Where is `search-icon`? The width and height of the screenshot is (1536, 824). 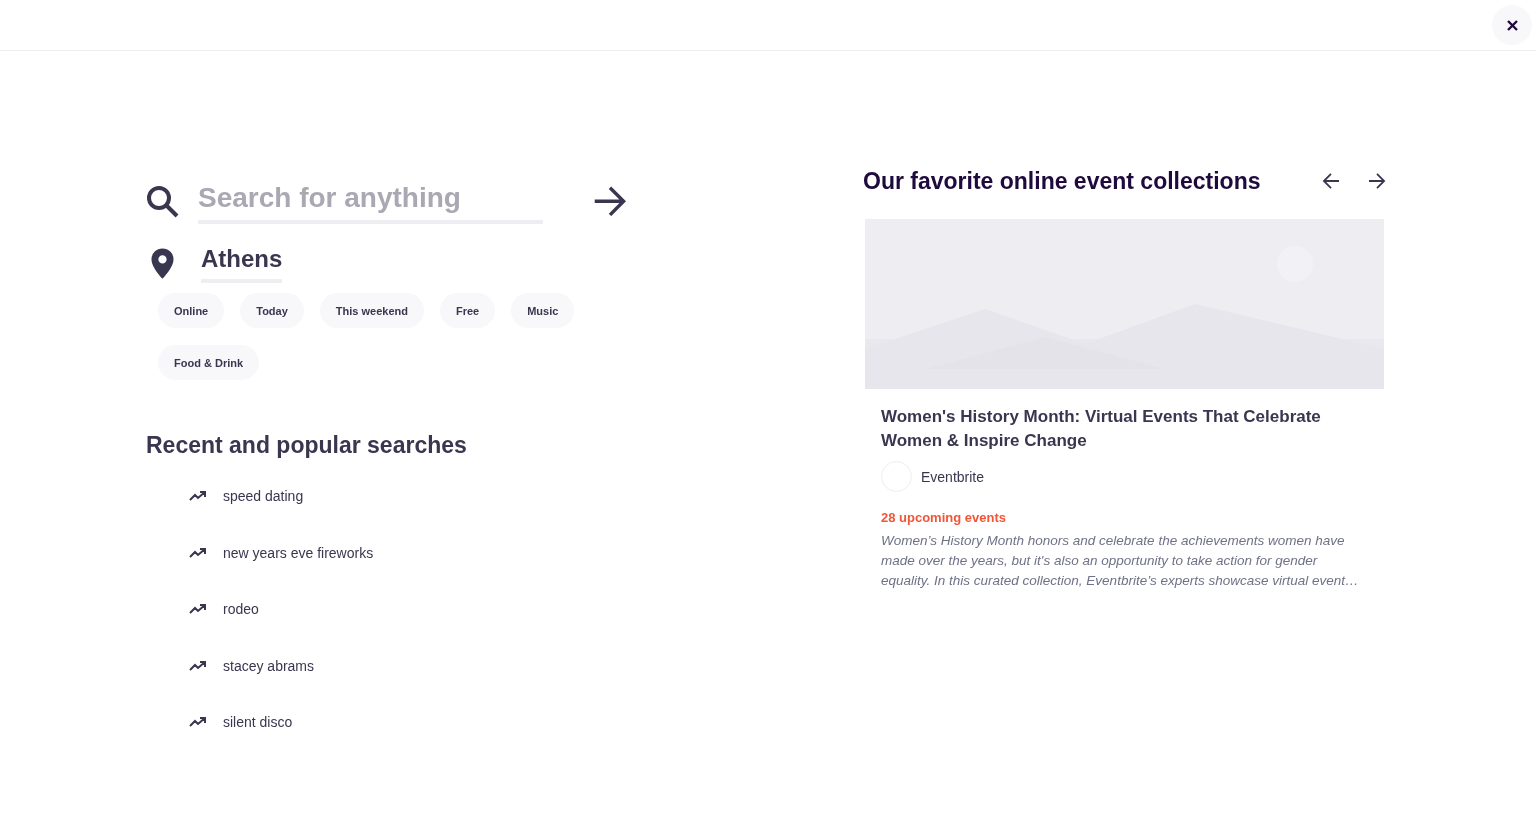 search-icon is located at coordinates (162, 201).